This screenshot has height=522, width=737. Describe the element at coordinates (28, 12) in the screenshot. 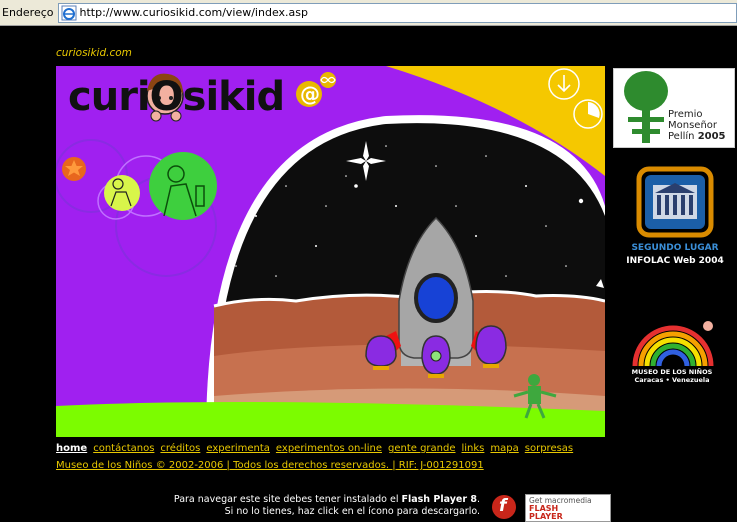

I see `address-label: Endereço` at that location.